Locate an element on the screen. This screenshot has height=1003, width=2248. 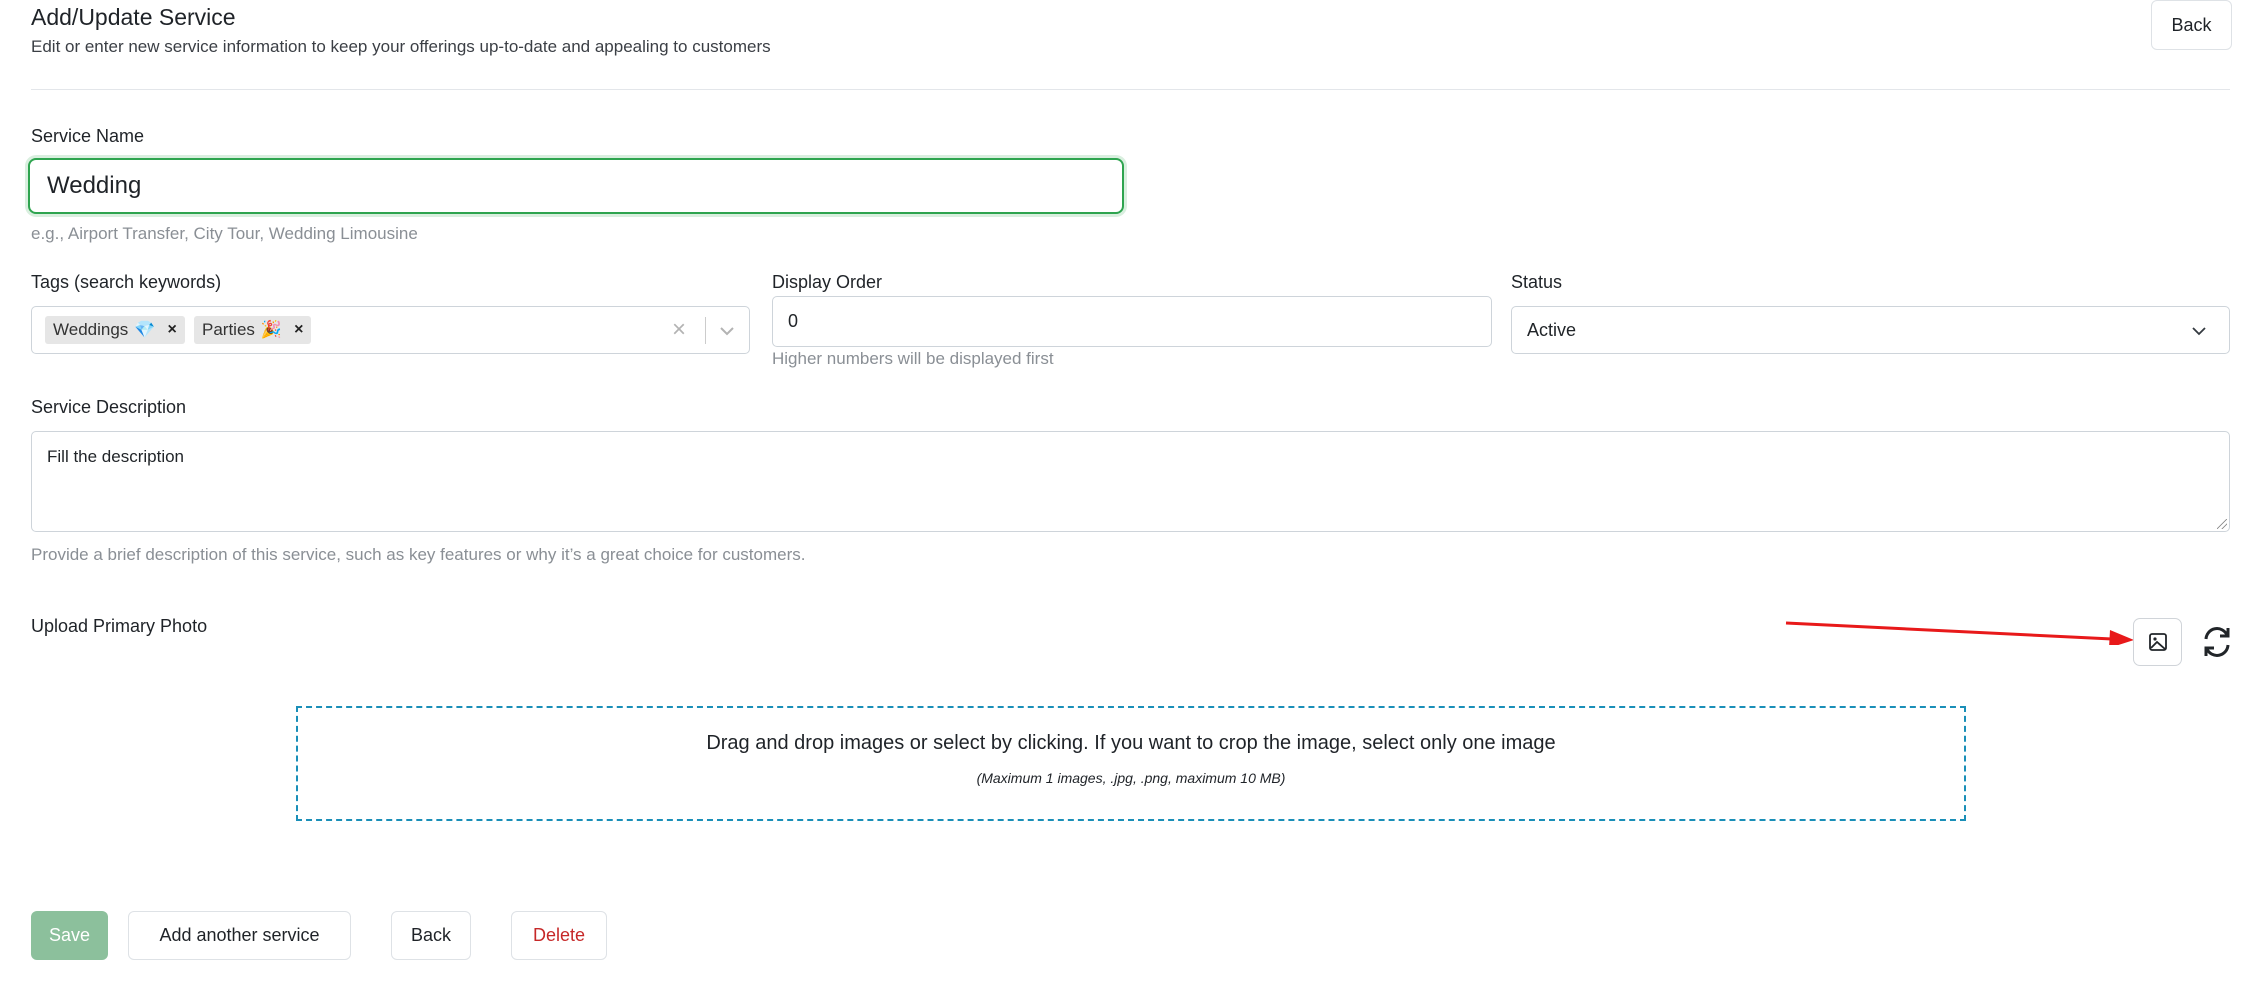
status-selected-value: Active is located at coordinates (1552, 329).